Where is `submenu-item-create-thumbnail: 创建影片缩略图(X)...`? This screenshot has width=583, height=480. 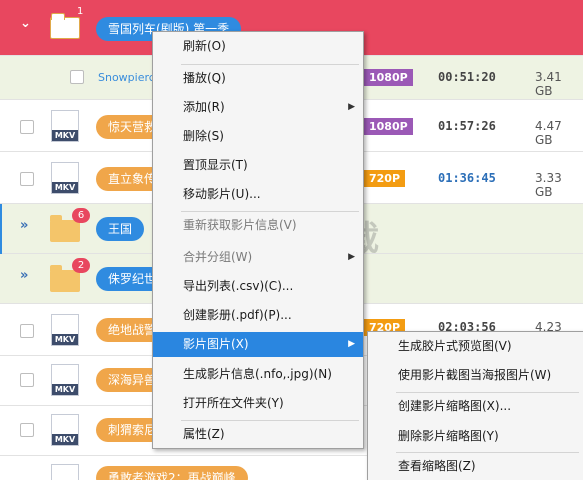
submenu-item-create-thumbnail: 创建影片缩略图(X)... is located at coordinates (475, 406).